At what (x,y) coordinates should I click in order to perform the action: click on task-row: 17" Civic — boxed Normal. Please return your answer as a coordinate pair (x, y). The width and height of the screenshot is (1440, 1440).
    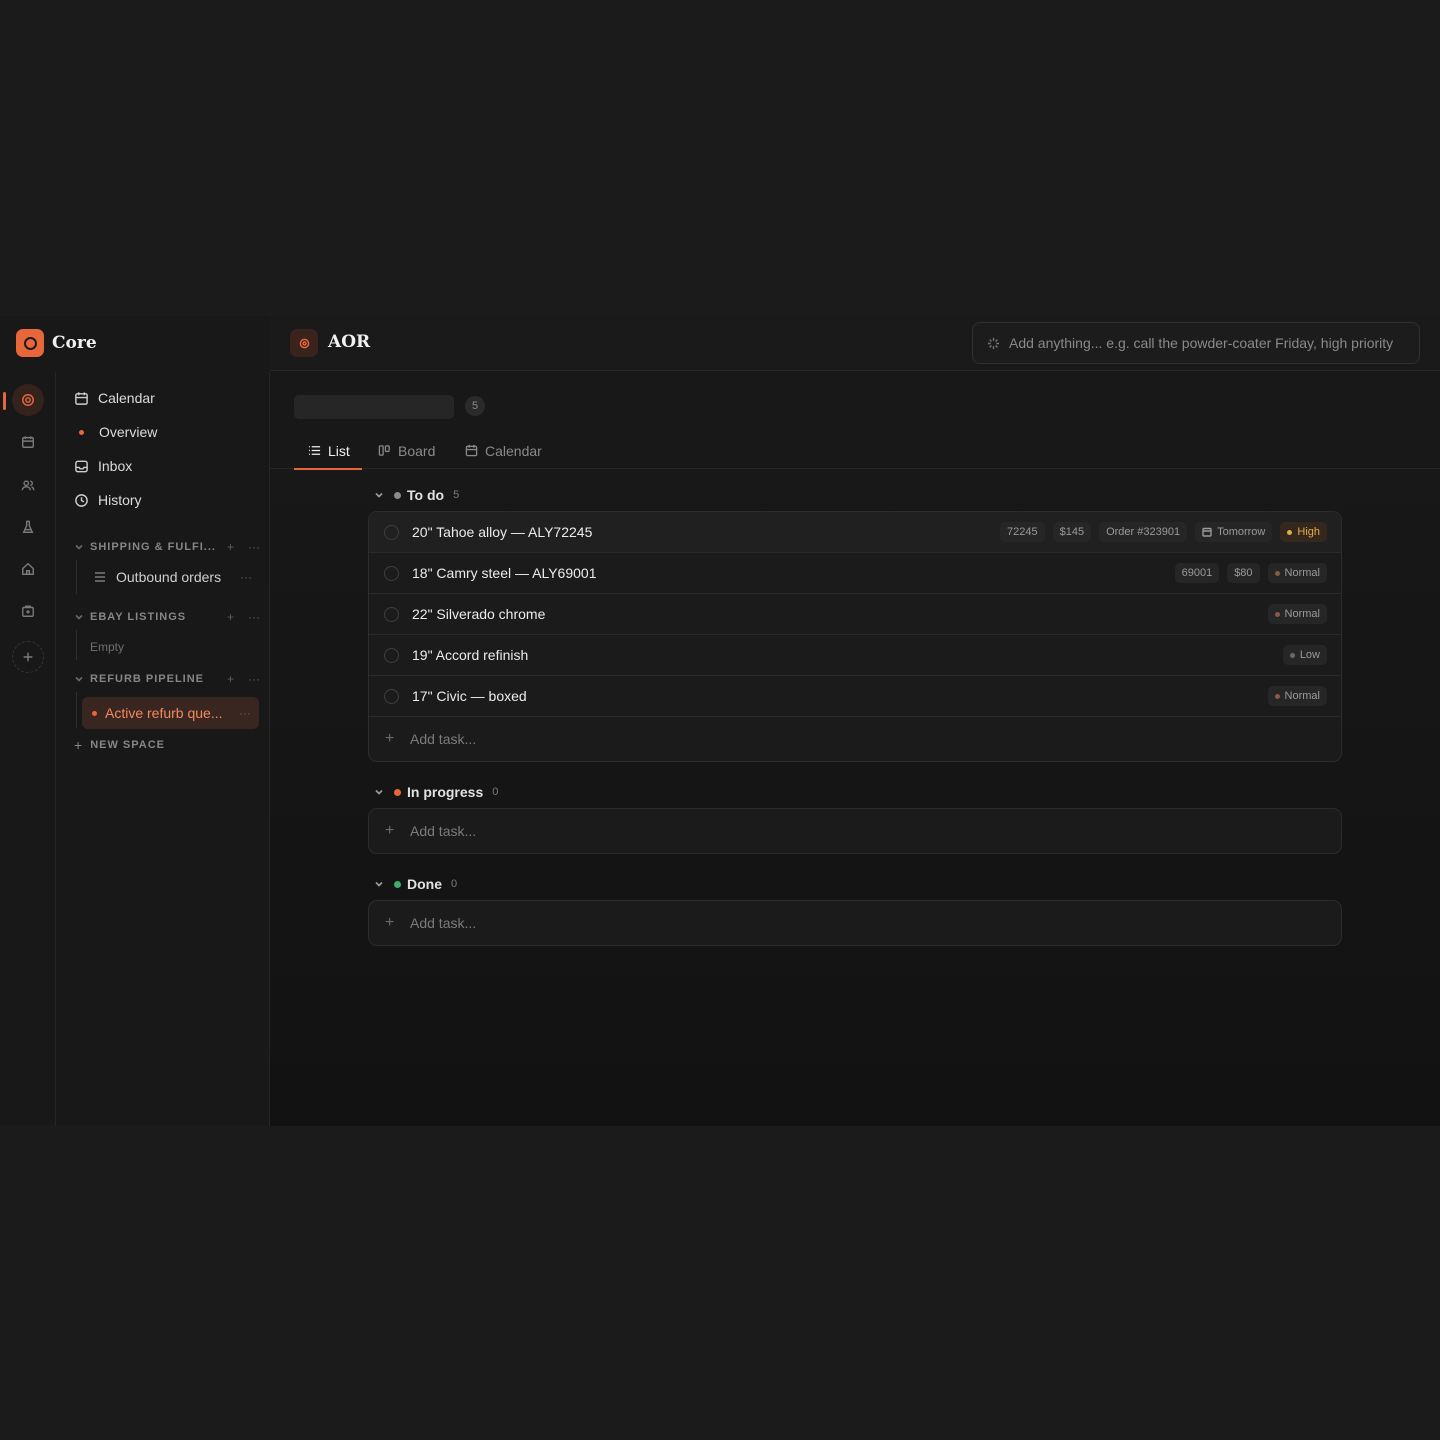
    Looking at the image, I should click on (855, 696).